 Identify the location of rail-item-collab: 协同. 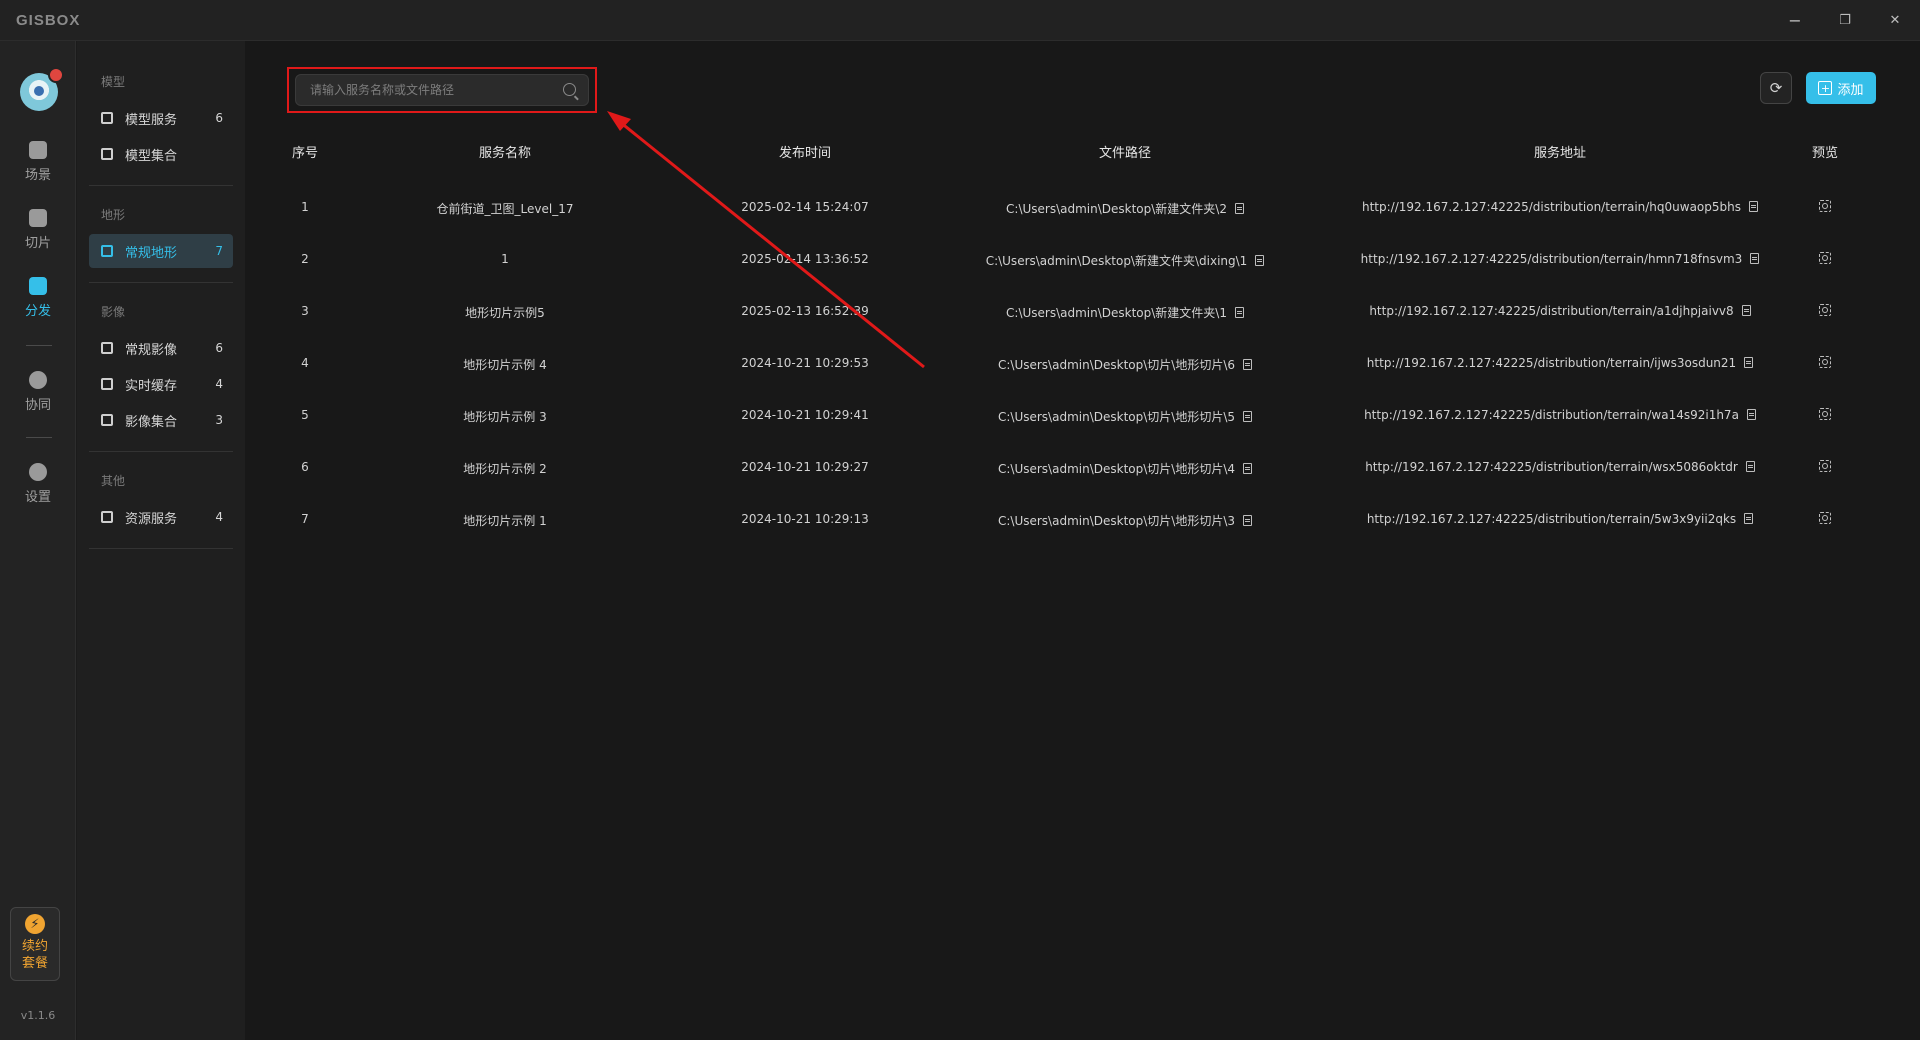
(38, 399).